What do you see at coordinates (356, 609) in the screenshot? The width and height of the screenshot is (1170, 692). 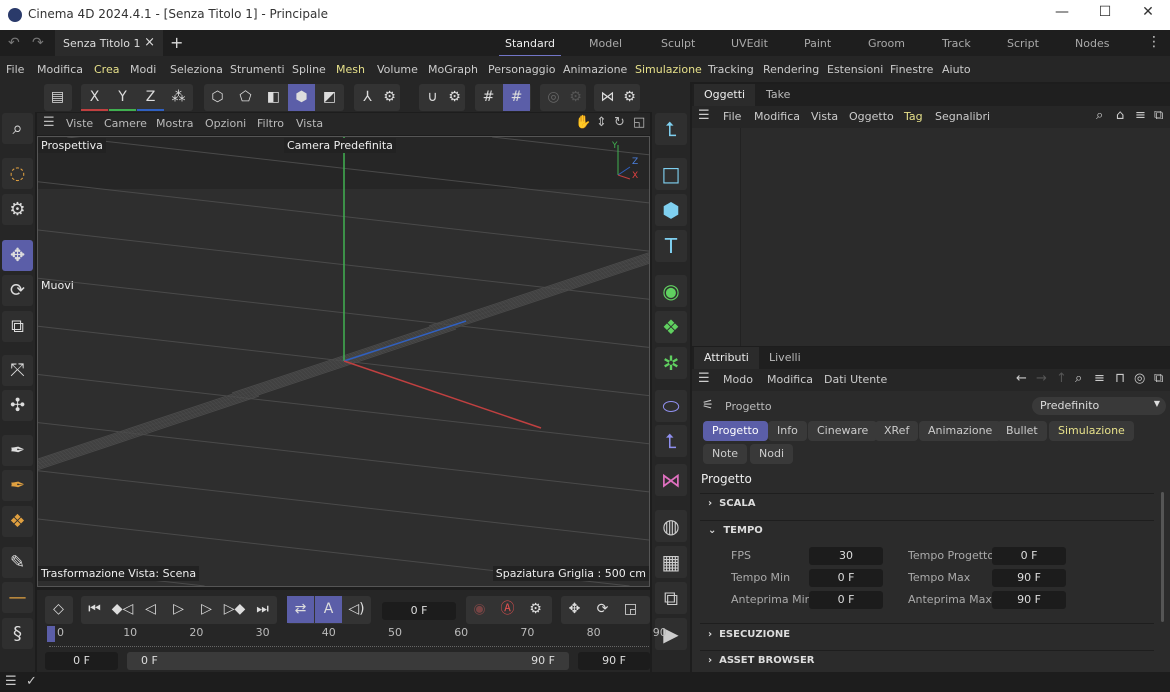 I see `sound-icon: ◁)` at bounding box center [356, 609].